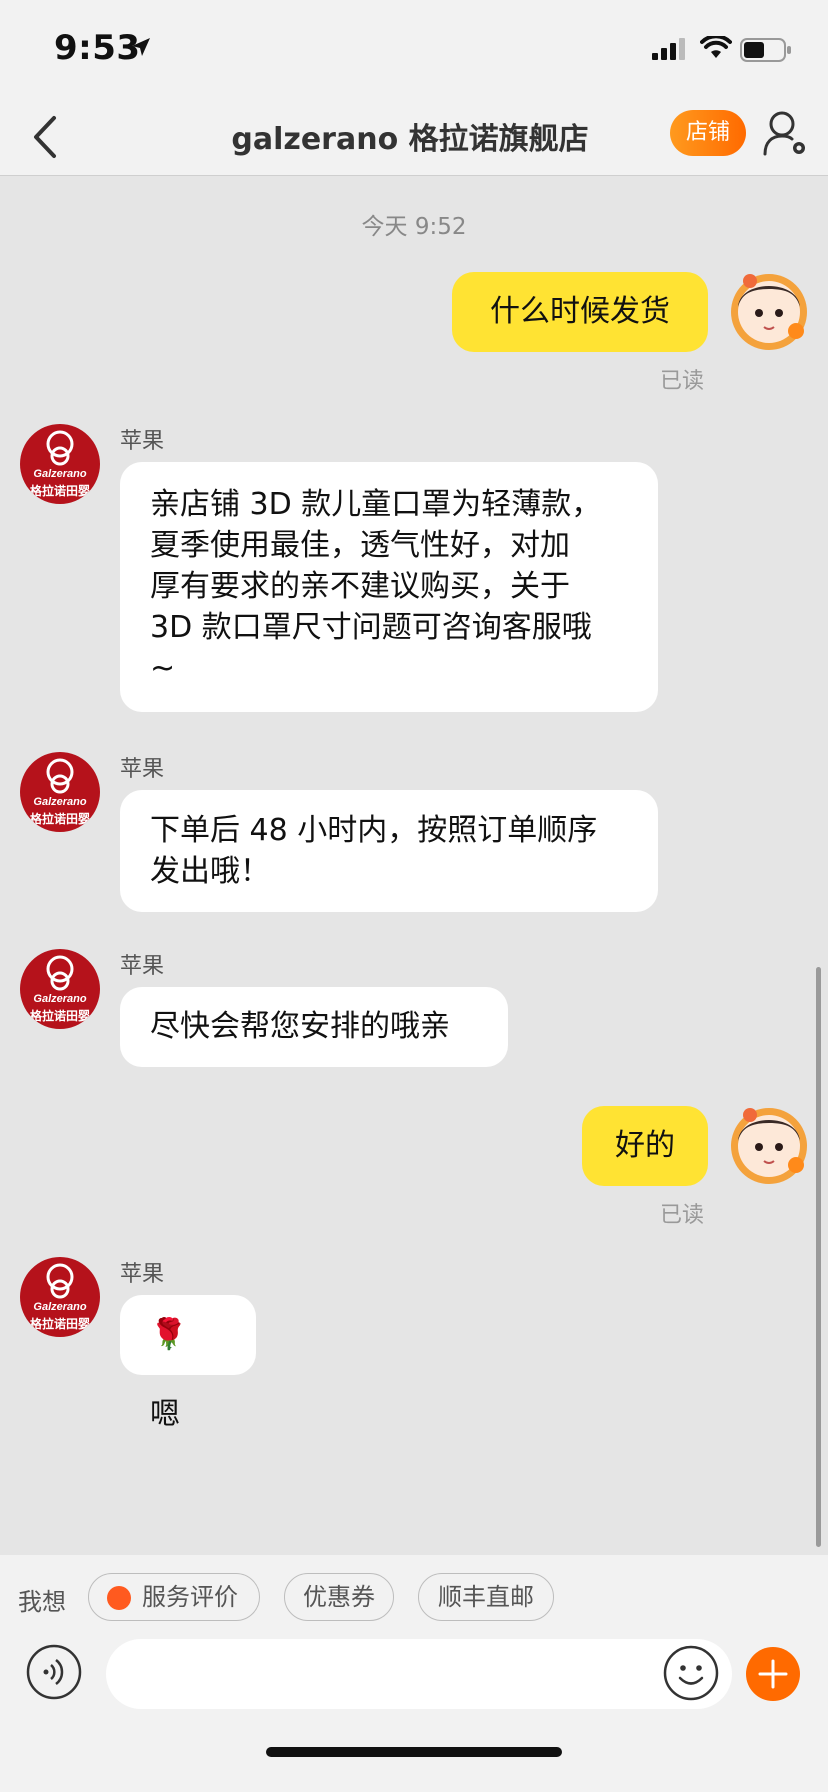 Image resolution: width=828 pixels, height=1792 pixels. What do you see at coordinates (360, 545) in the screenshot?
I see `message-line: 夏季使用最佳，透气性好，对加` at bounding box center [360, 545].